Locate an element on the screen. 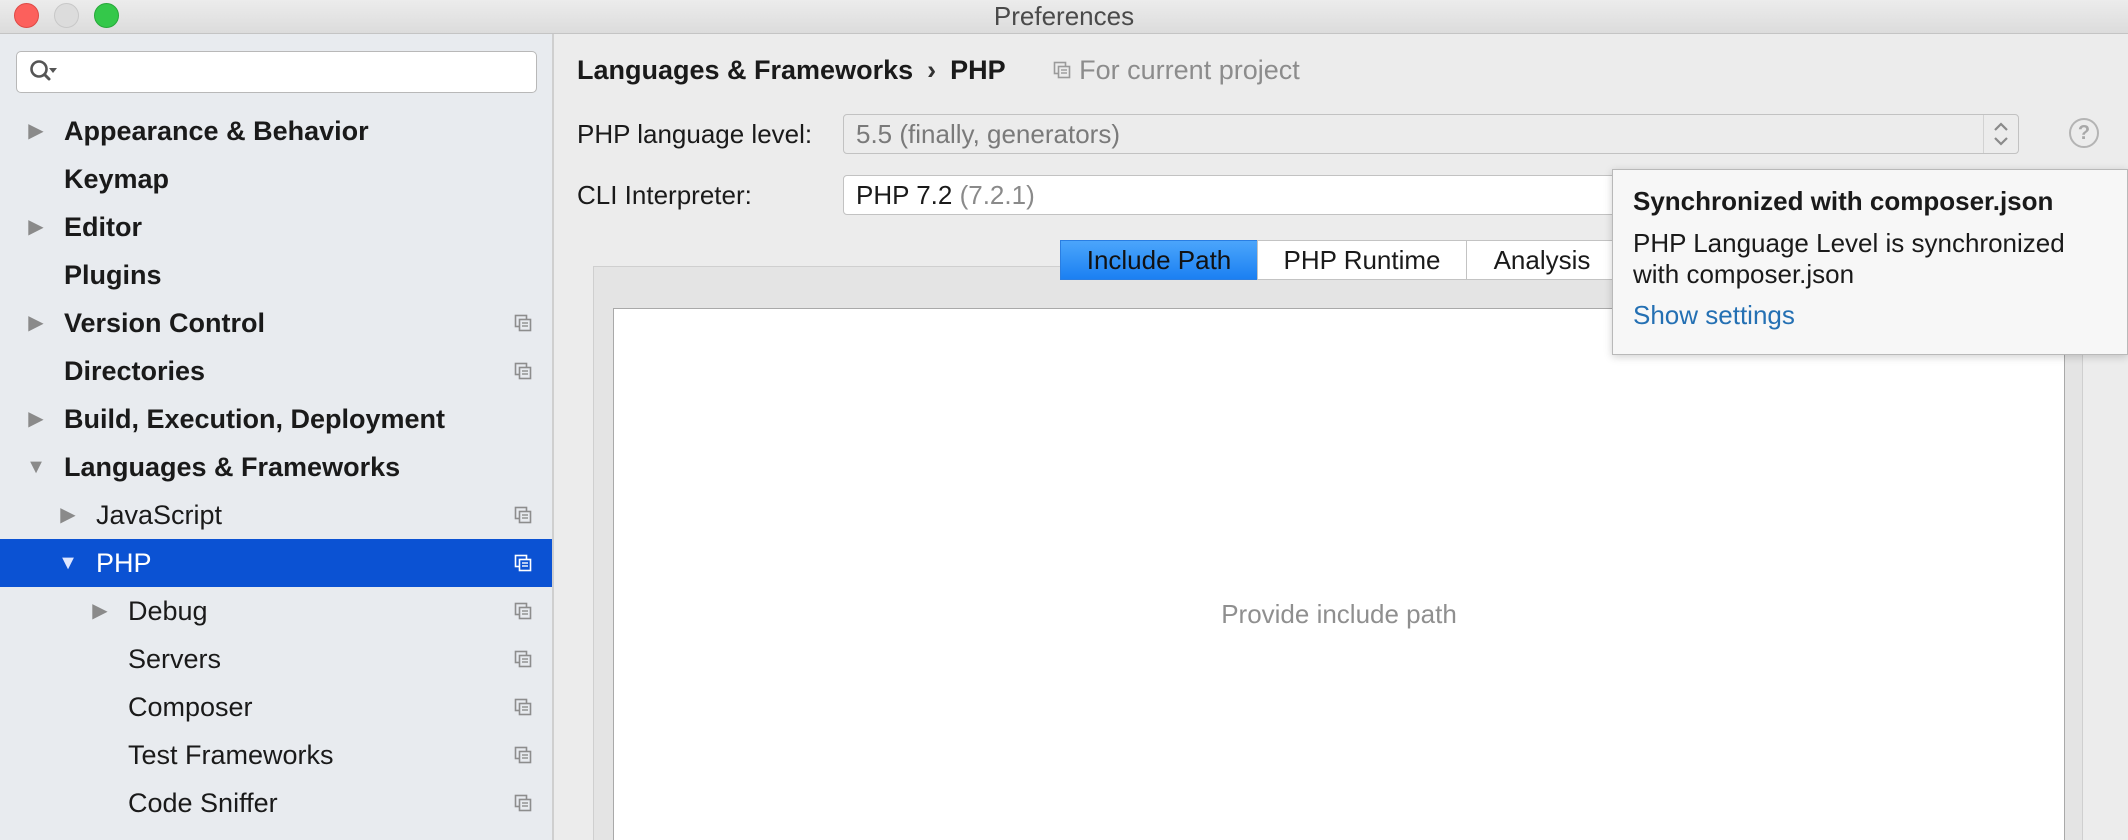  scope-note-label: For current project is located at coordinates (1189, 70).